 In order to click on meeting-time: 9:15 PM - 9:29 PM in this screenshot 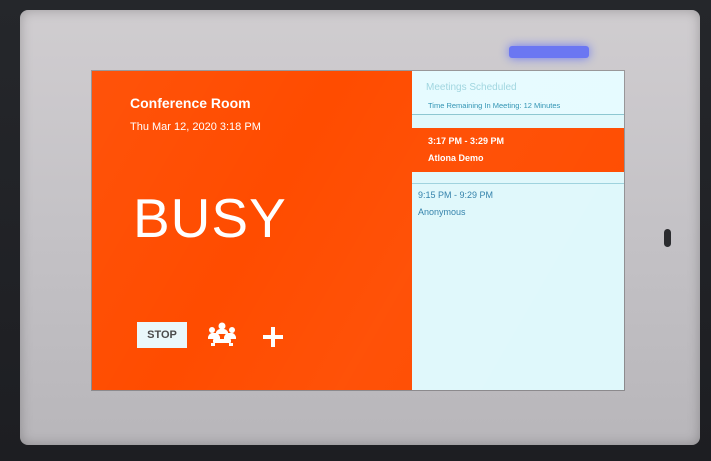, I will do `click(456, 195)`.